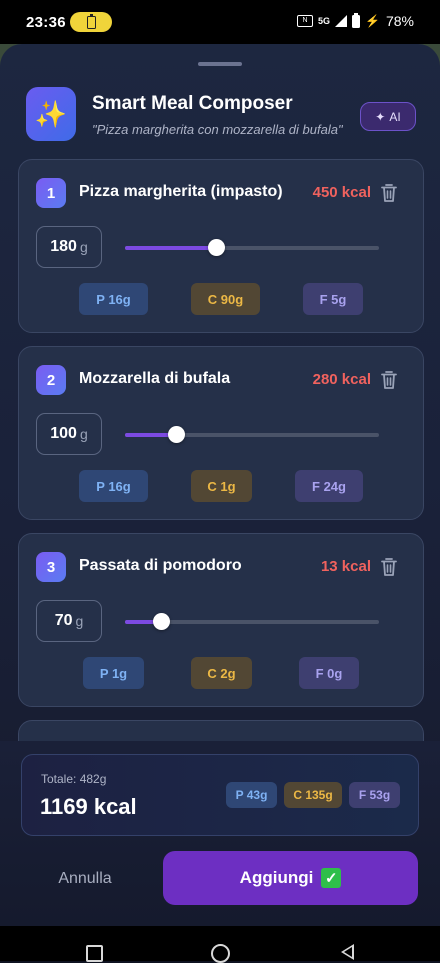  What do you see at coordinates (155, 378) in the screenshot?
I see `item-name: Mozzarella di bufala` at bounding box center [155, 378].